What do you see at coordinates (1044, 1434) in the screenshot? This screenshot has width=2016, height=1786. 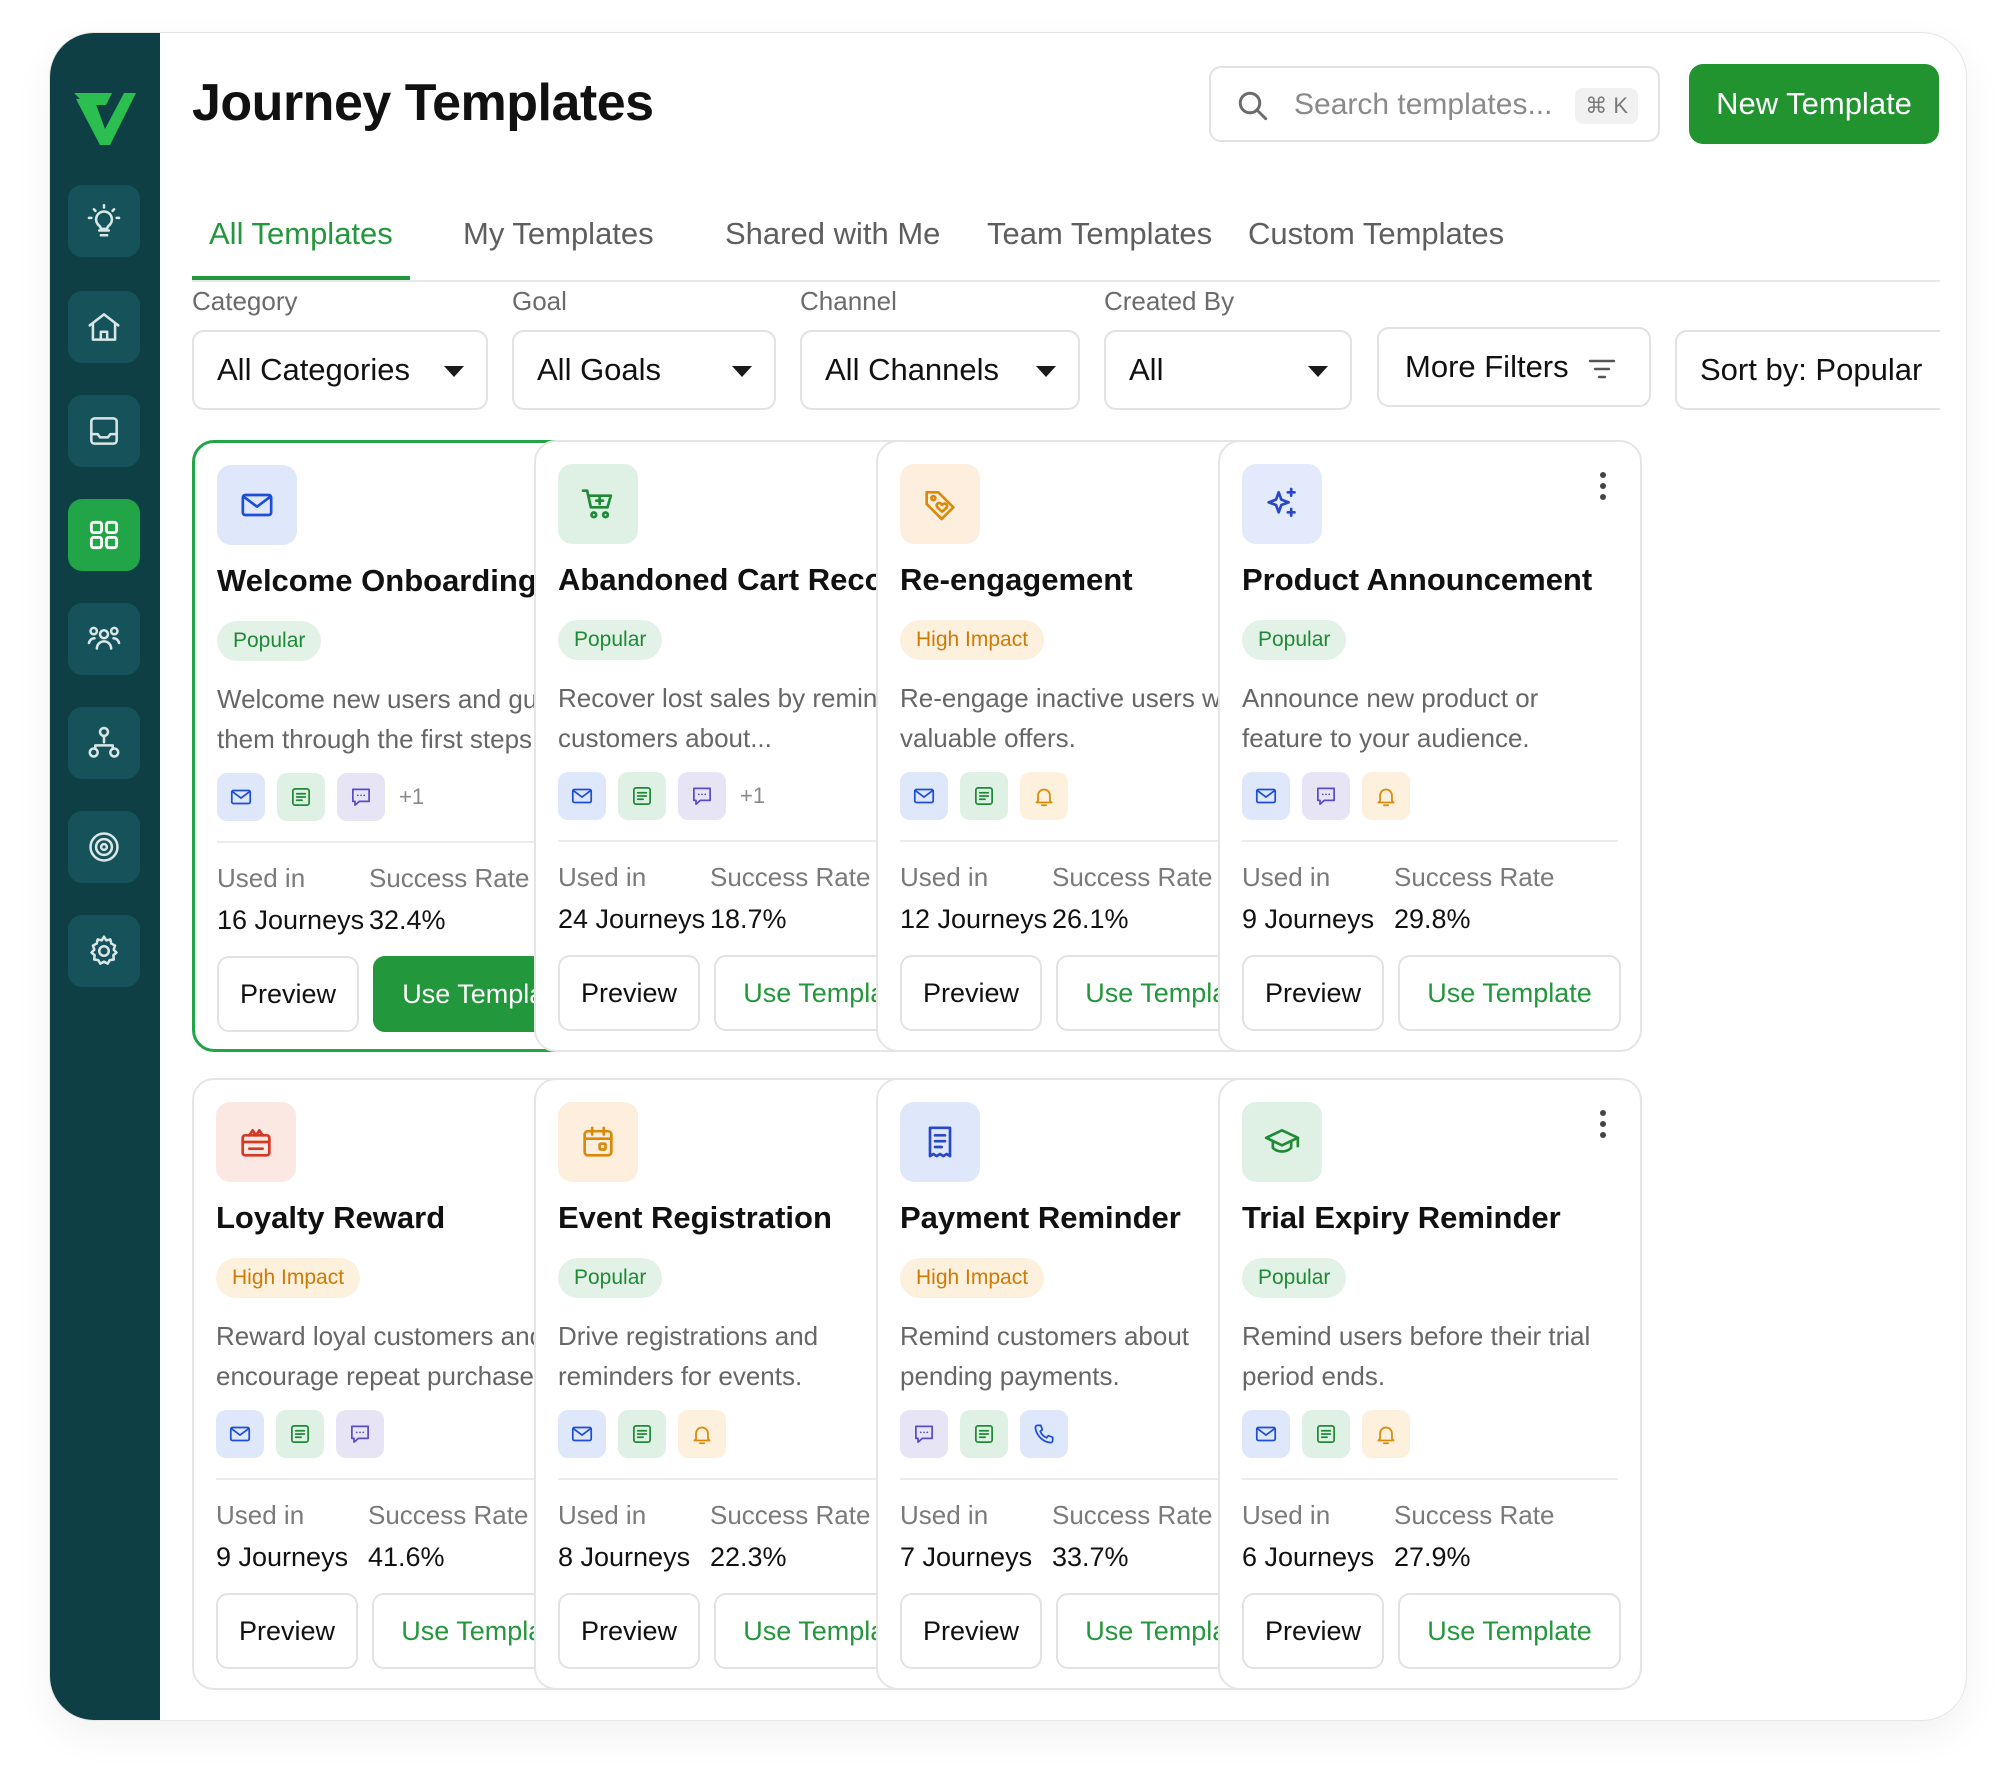 I see `phone-icon` at bounding box center [1044, 1434].